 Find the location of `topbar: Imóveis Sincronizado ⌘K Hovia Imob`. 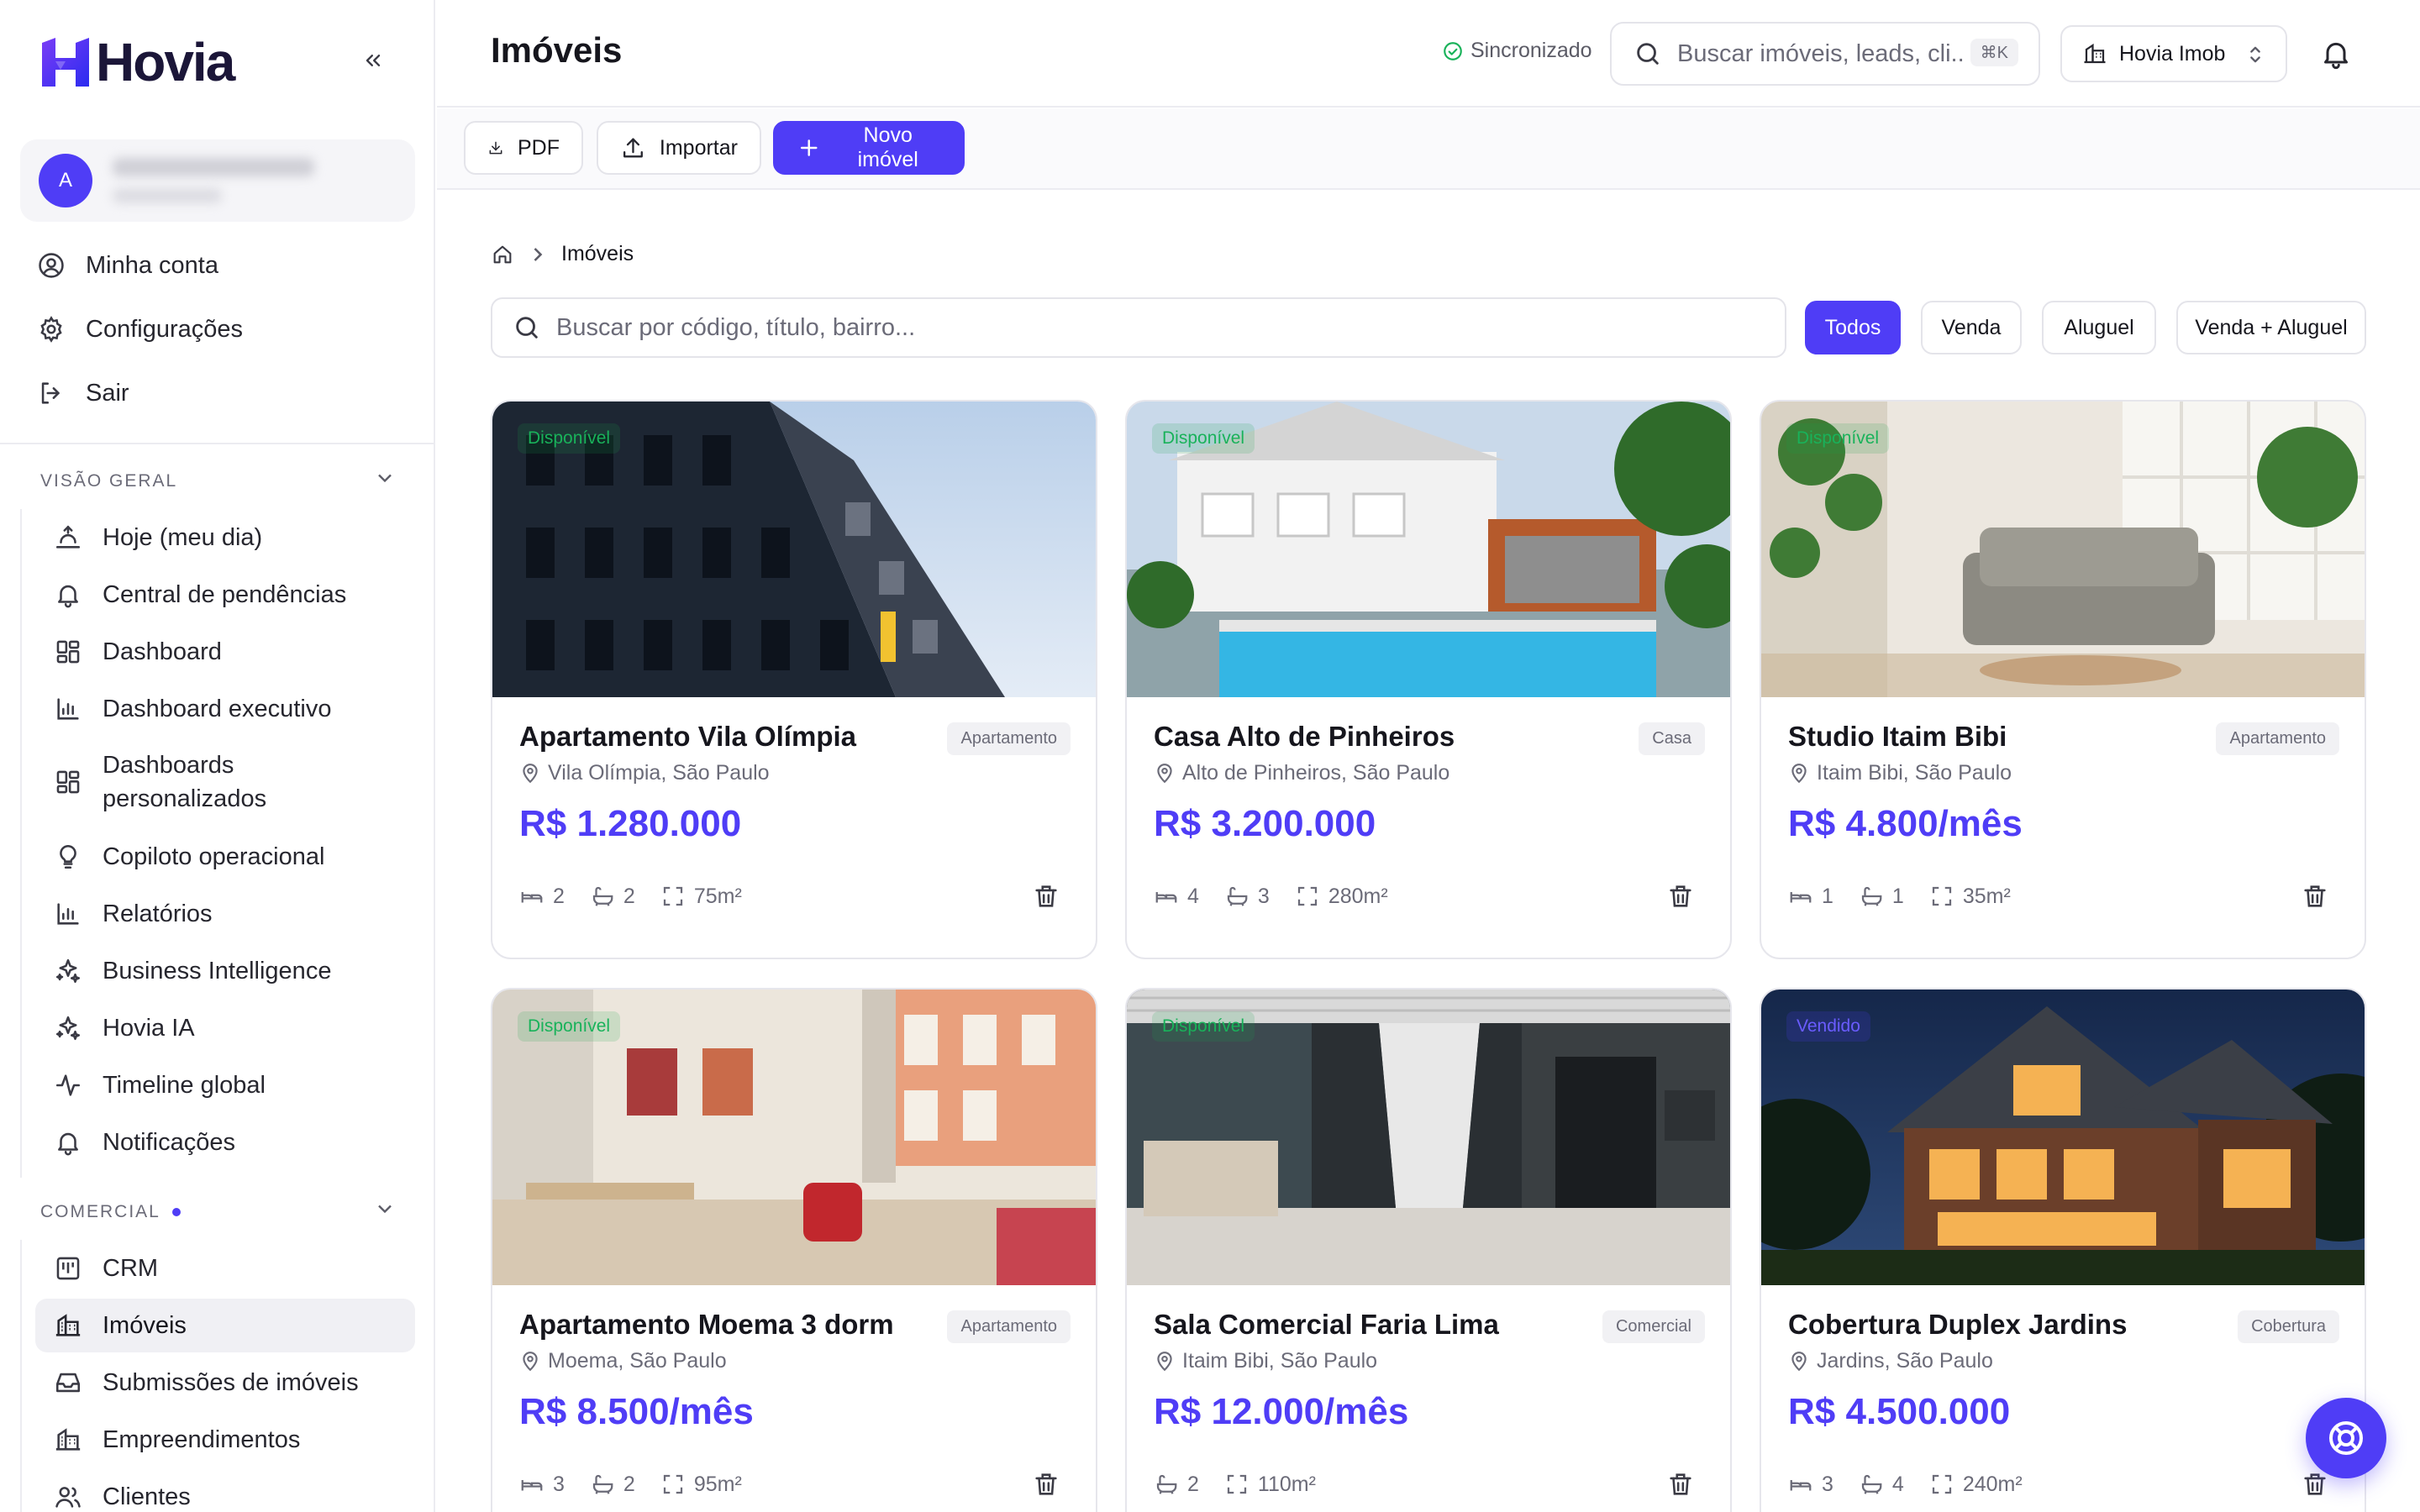

topbar: Imóveis Sincronizado ⌘K Hovia Imob is located at coordinates (1428, 54).